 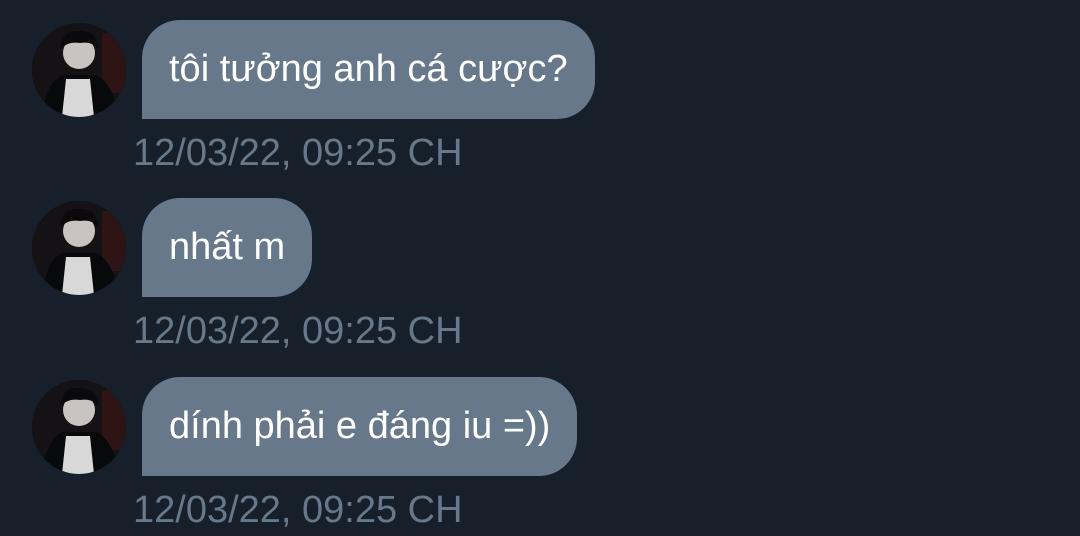 What do you see at coordinates (360, 426) in the screenshot?
I see `message-bubble: dính phải e đáng iu =))` at bounding box center [360, 426].